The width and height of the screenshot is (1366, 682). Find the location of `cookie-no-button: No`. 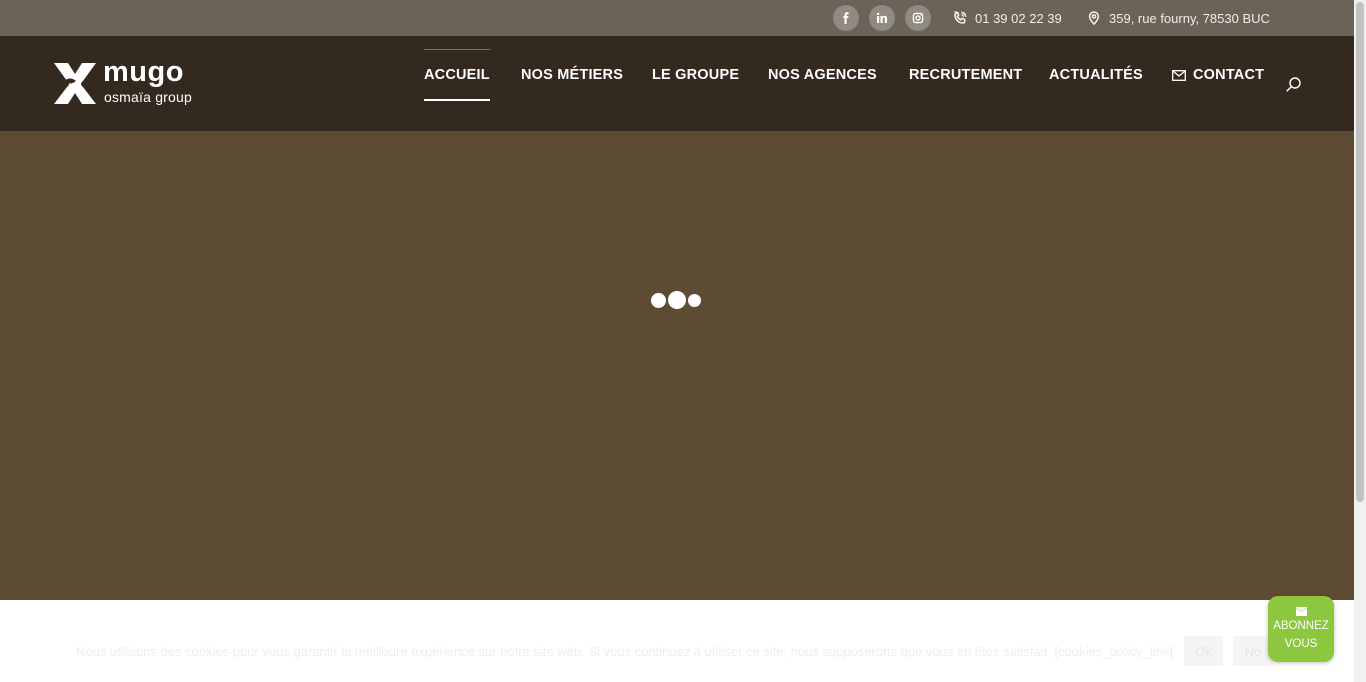

cookie-no-button: No is located at coordinates (1253, 651).